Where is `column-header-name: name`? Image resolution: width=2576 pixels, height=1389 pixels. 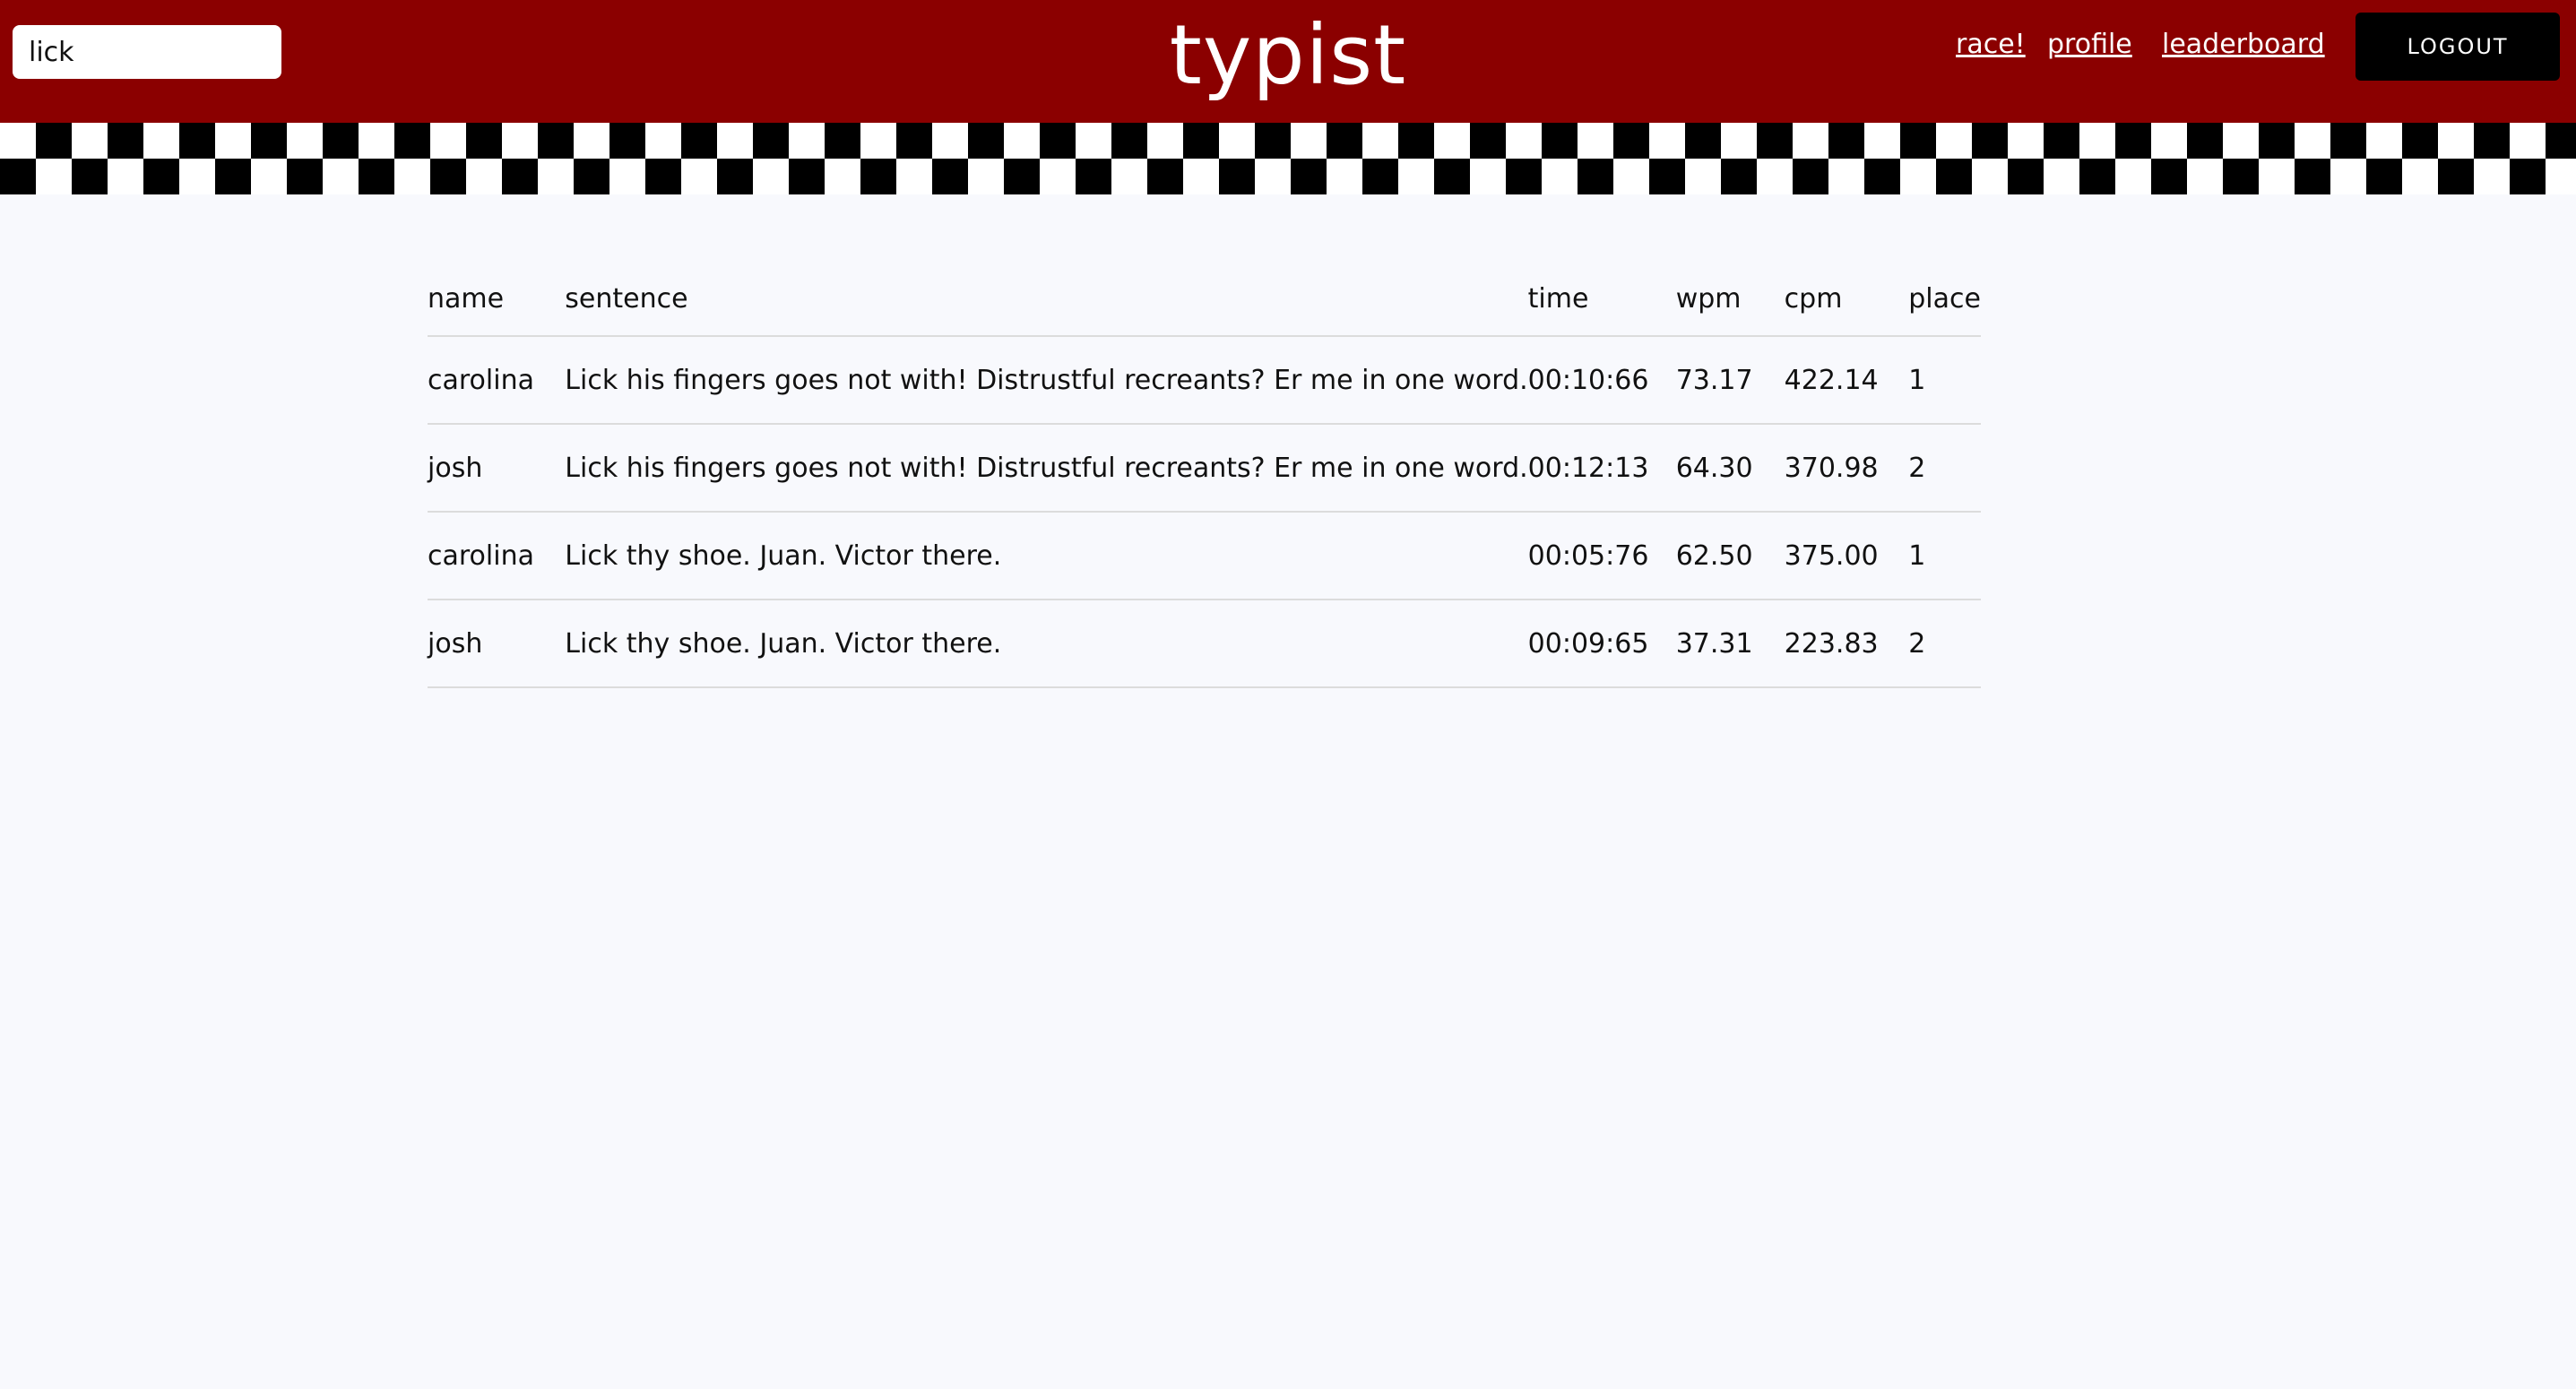
column-header-name: name is located at coordinates (497, 299).